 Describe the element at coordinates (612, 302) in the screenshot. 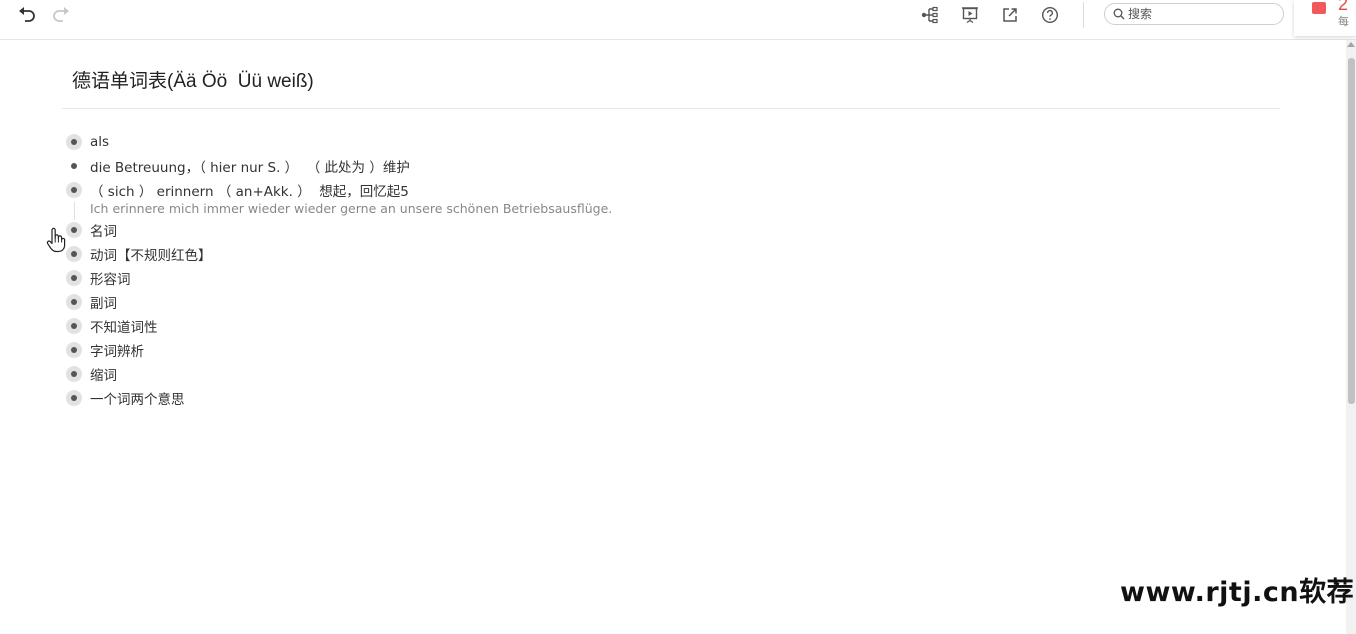

I see `outline-node: 副词` at that location.